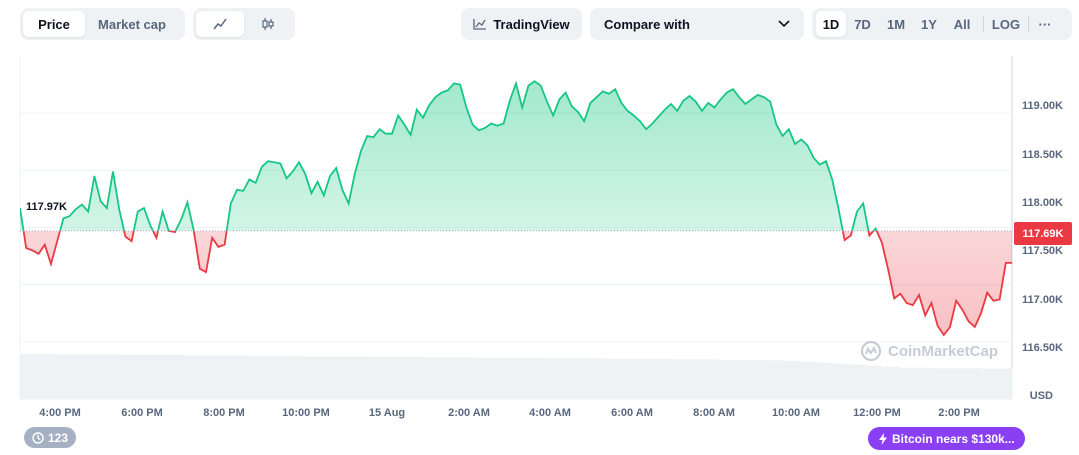 This screenshot has width=1079, height=455. What do you see at coordinates (1042, 155) in the screenshot?
I see `y-tick-label: 118.50K` at bounding box center [1042, 155].